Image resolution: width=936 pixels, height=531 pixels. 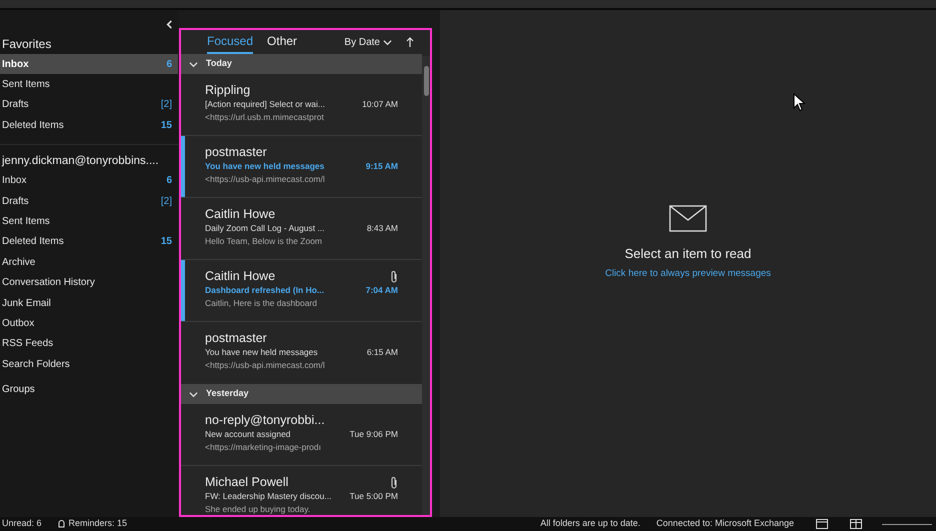 I want to click on message-preview: <https://marketing-image-prodı, so click(x=263, y=447).